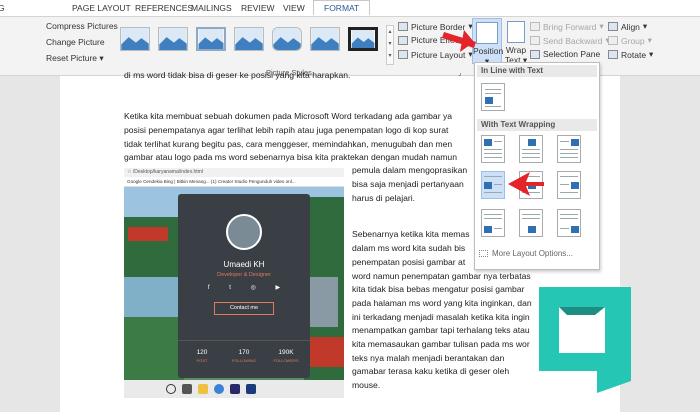 This screenshot has width=700, height=412. What do you see at coordinates (234, 172) in the screenshot?
I see `browser-address-bar: ☆ /Desktop/karyanama/index.html` at bounding box center [234, 172].